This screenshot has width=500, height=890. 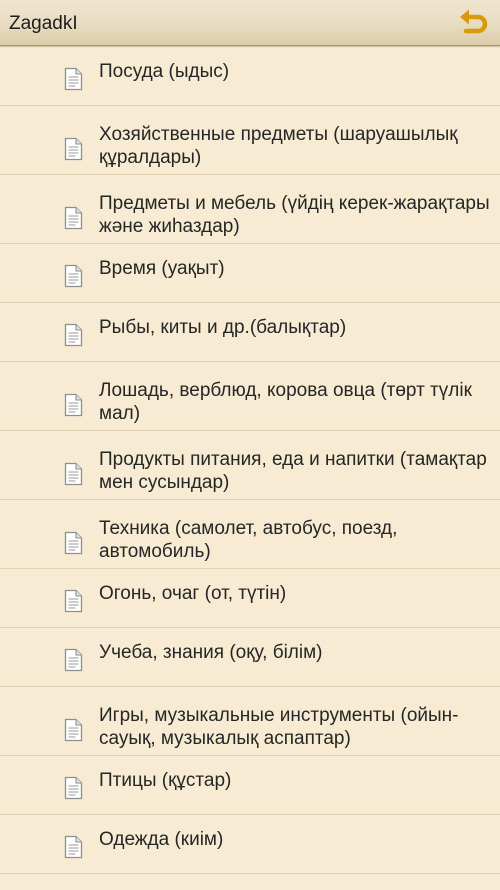 I want to click on app-title: ZagadkI, so click(x=43, y=23).